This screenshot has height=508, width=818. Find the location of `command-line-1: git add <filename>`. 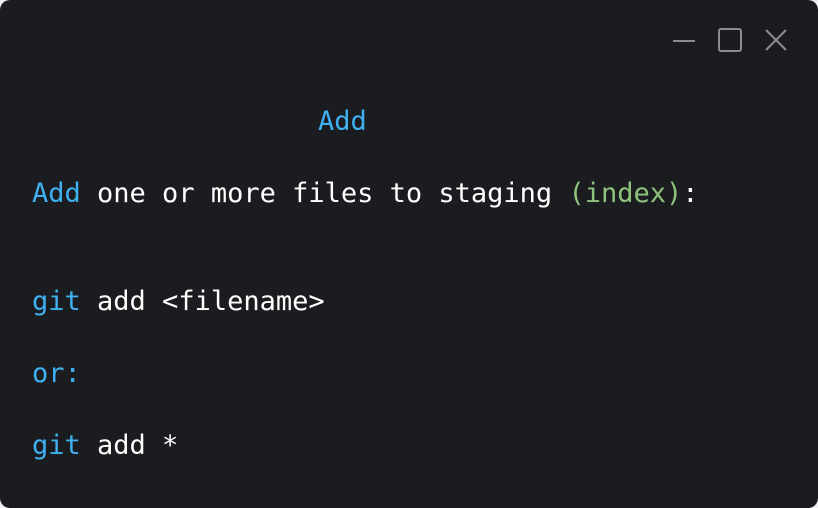

command-line-1: git add <filename> is located at coordinates (178, 301).